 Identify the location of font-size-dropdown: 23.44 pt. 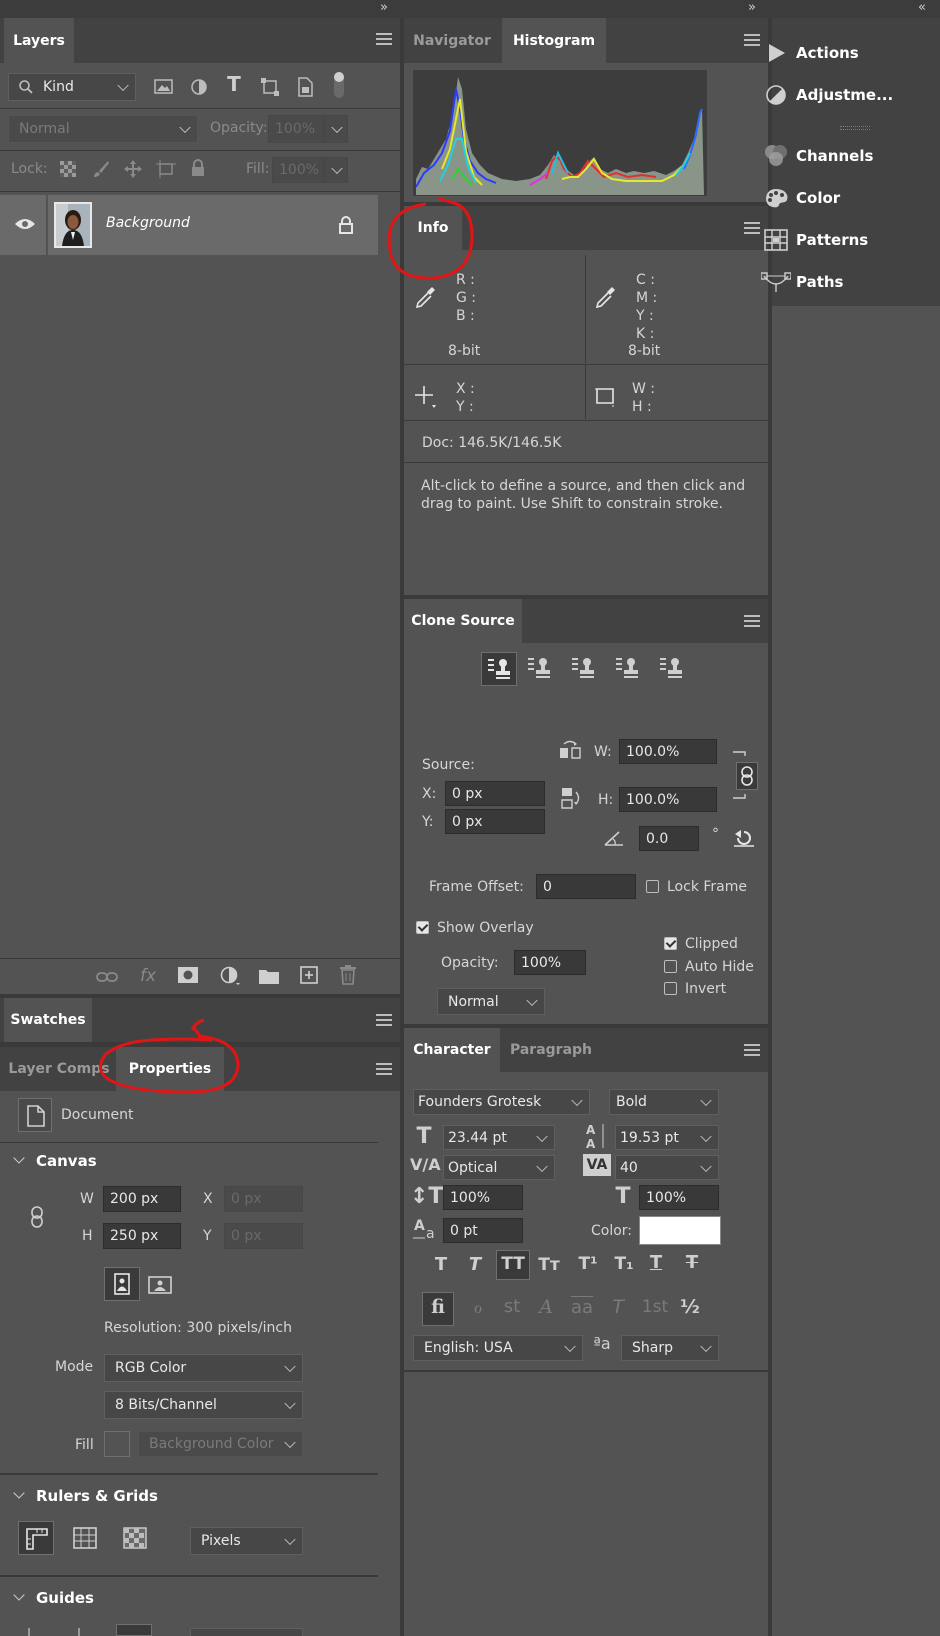
(499, 1137).